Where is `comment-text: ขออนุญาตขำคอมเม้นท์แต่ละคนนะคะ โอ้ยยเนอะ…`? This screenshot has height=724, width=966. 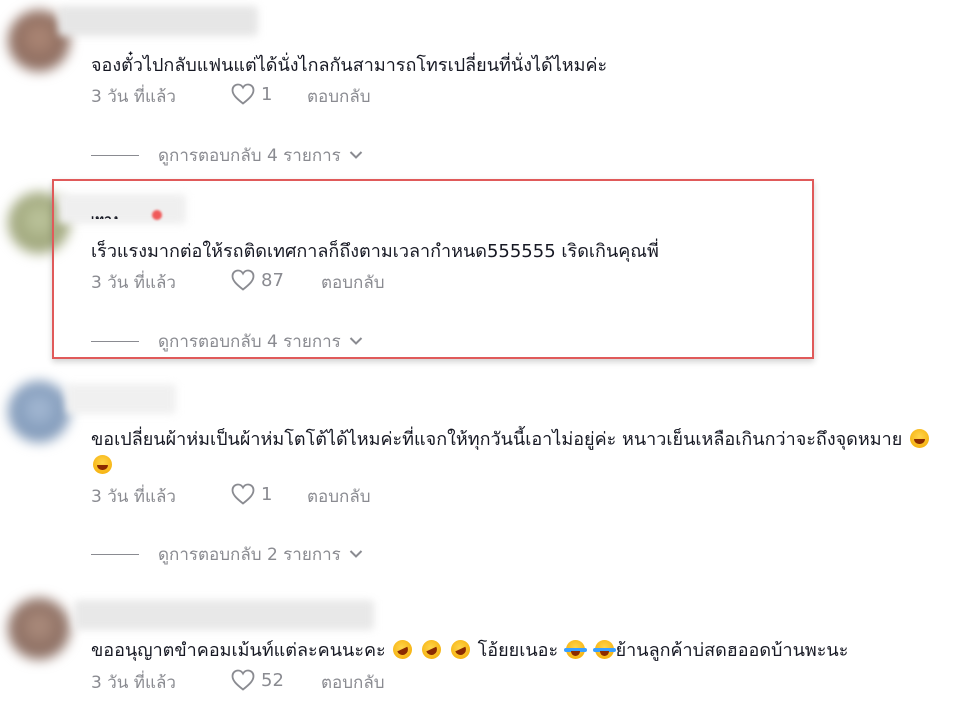
comment-text: ขออนุญาตขำคอมเม้นท์แต่ละคนนะคะ โอ้ยยเนอะ… is located at coordinates (470, 650).